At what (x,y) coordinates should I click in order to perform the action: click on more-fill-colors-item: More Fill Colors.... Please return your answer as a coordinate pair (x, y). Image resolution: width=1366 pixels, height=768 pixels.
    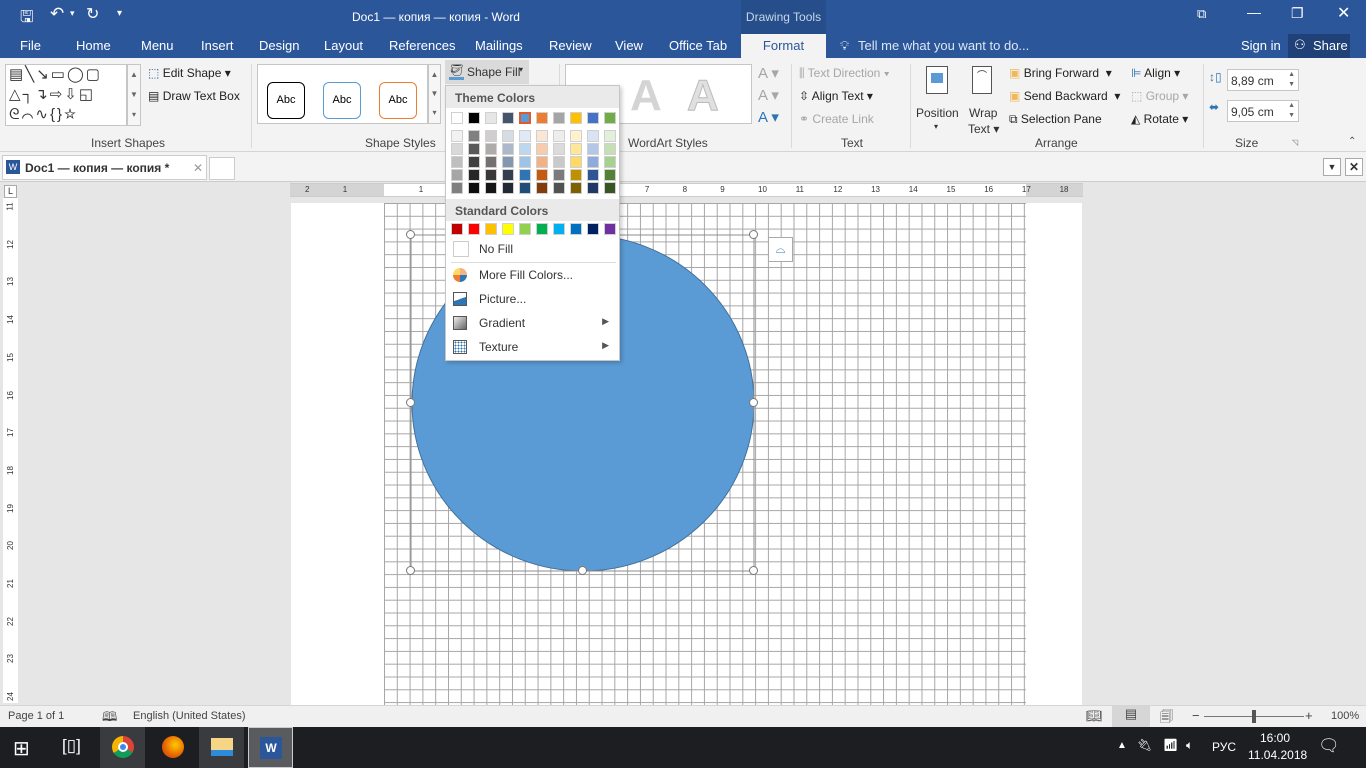
    Looking at the image, I should click on (532, 275).